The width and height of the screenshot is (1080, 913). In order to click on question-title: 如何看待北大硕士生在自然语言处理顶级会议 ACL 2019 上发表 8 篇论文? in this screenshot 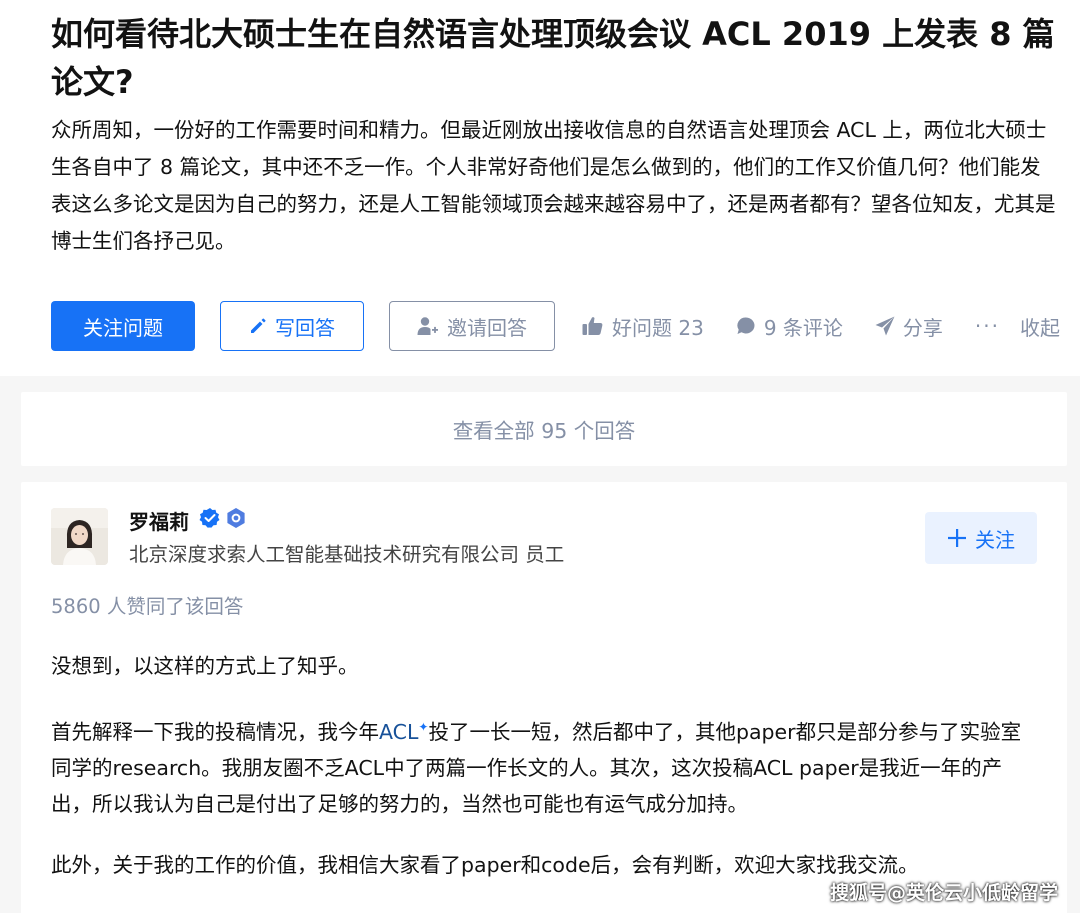, I will do `click(553, 58)`.